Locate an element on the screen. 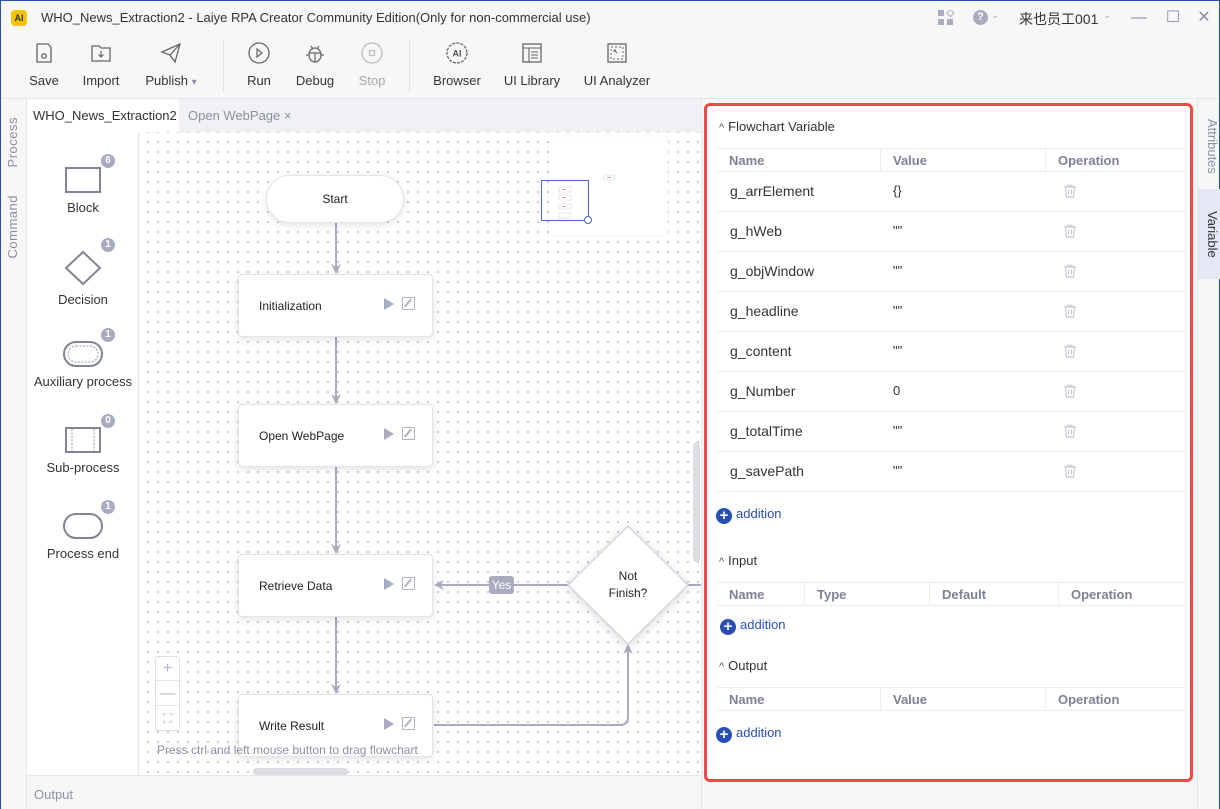  side-tab-process: Process is located at coordinates (12, 142).